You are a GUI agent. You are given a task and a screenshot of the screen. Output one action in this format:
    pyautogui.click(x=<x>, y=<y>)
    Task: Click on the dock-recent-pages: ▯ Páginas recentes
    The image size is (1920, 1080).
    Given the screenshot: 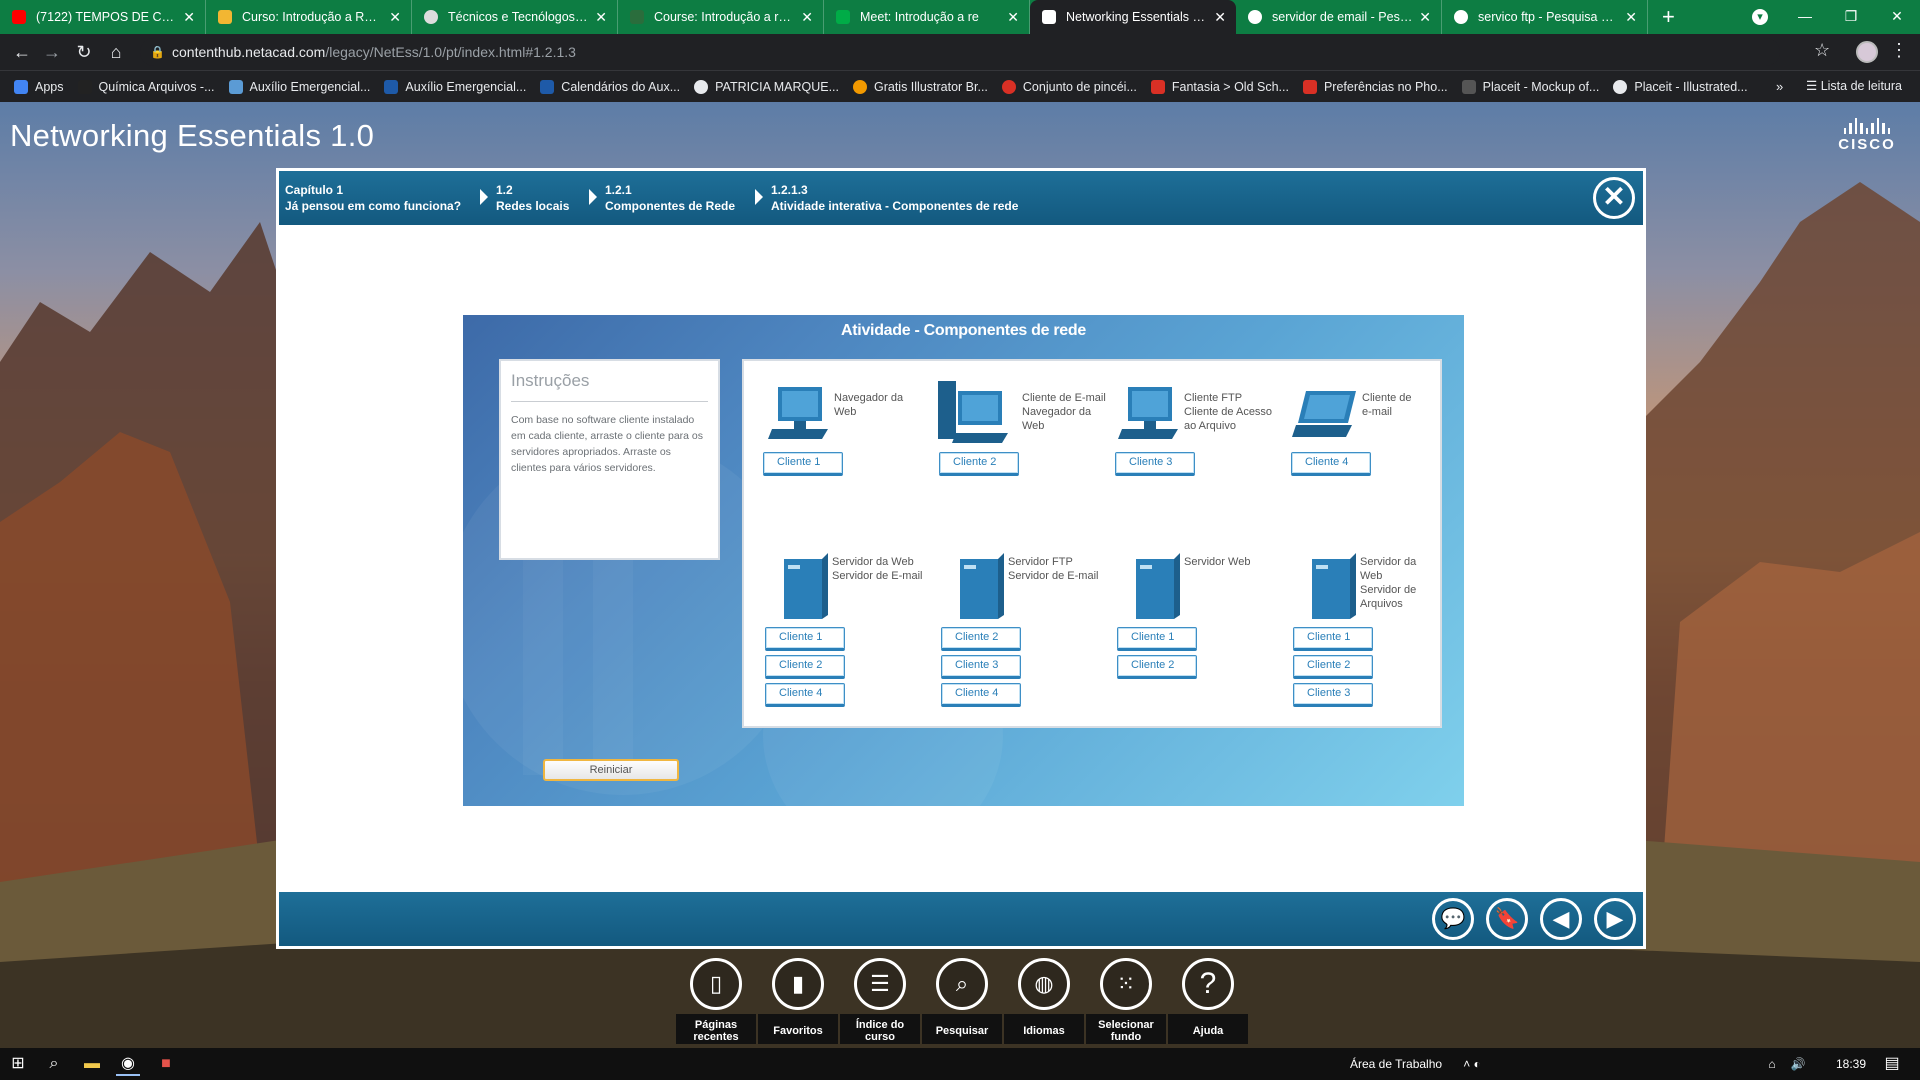 What is the action you would take?
    pyautogui.click(x=716, y=1001)
    